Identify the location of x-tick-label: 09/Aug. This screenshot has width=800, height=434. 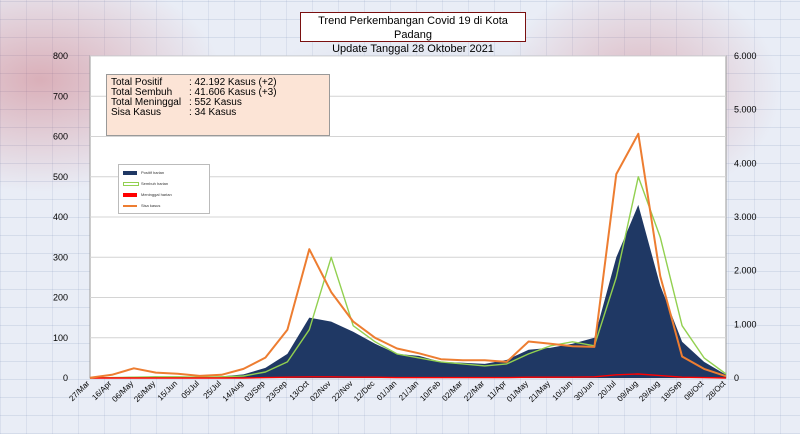
(627, 391).